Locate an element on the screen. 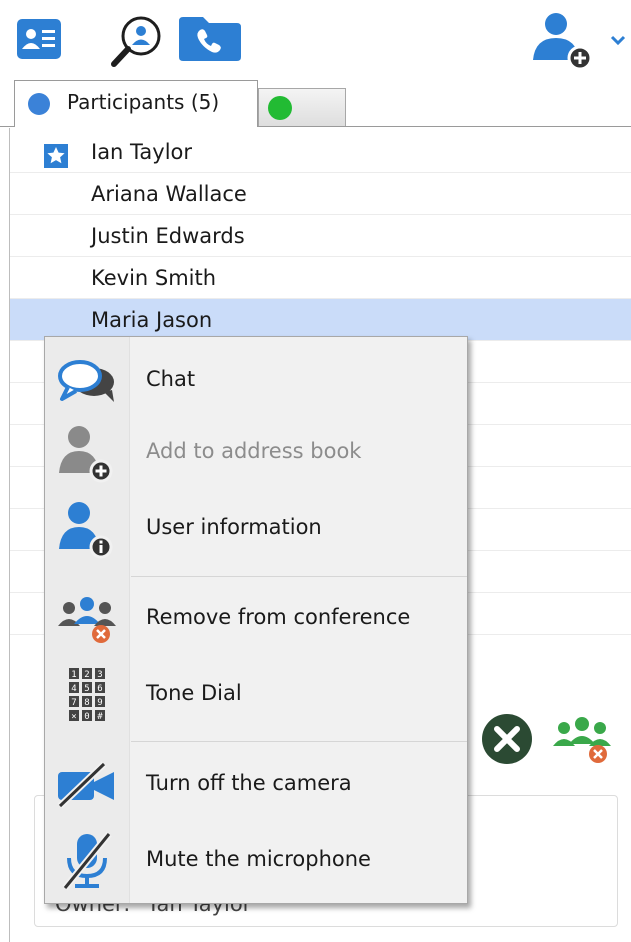 The height and width of the screenshot is (942, 631). remove-participants-icon is located at coordinates (582, 741).